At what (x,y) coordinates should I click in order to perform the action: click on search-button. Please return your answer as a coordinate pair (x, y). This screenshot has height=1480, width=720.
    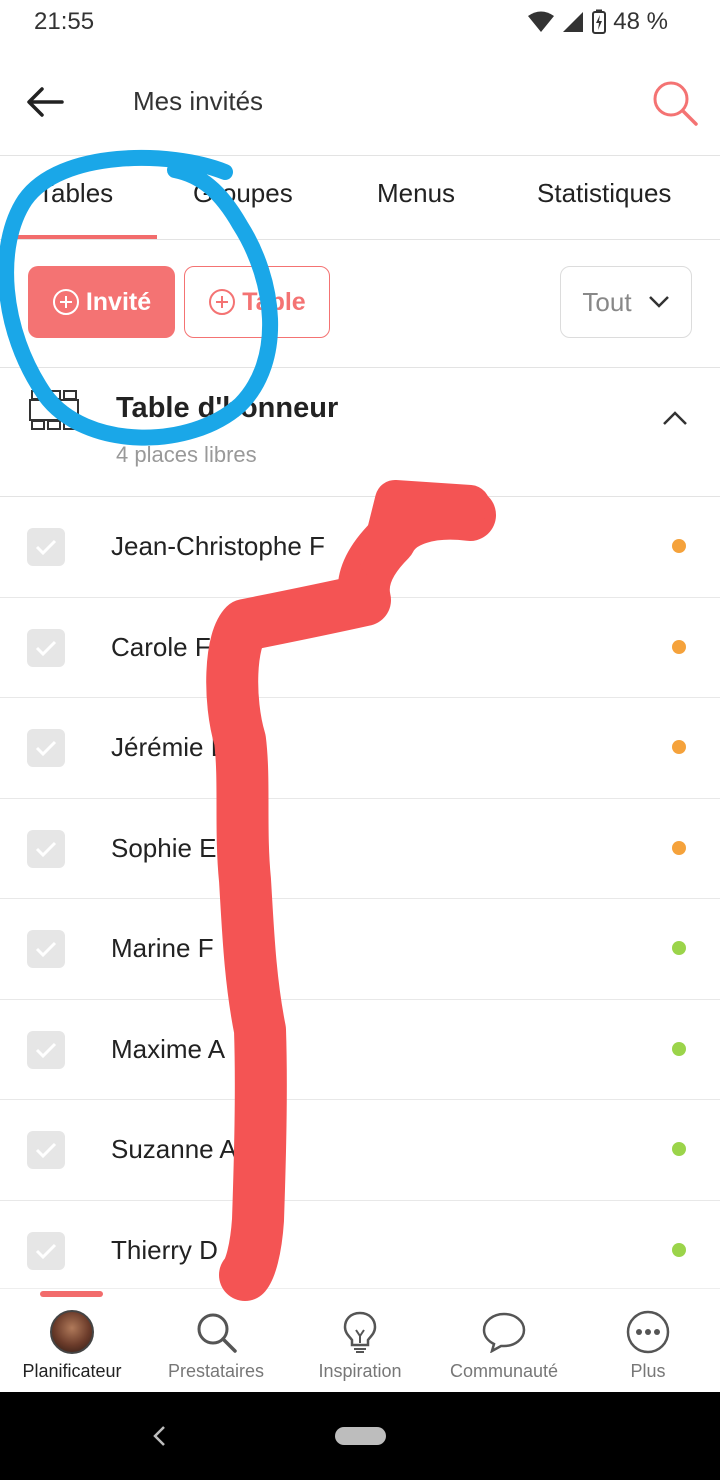
    Looking at the image, I should click on (675, 103).